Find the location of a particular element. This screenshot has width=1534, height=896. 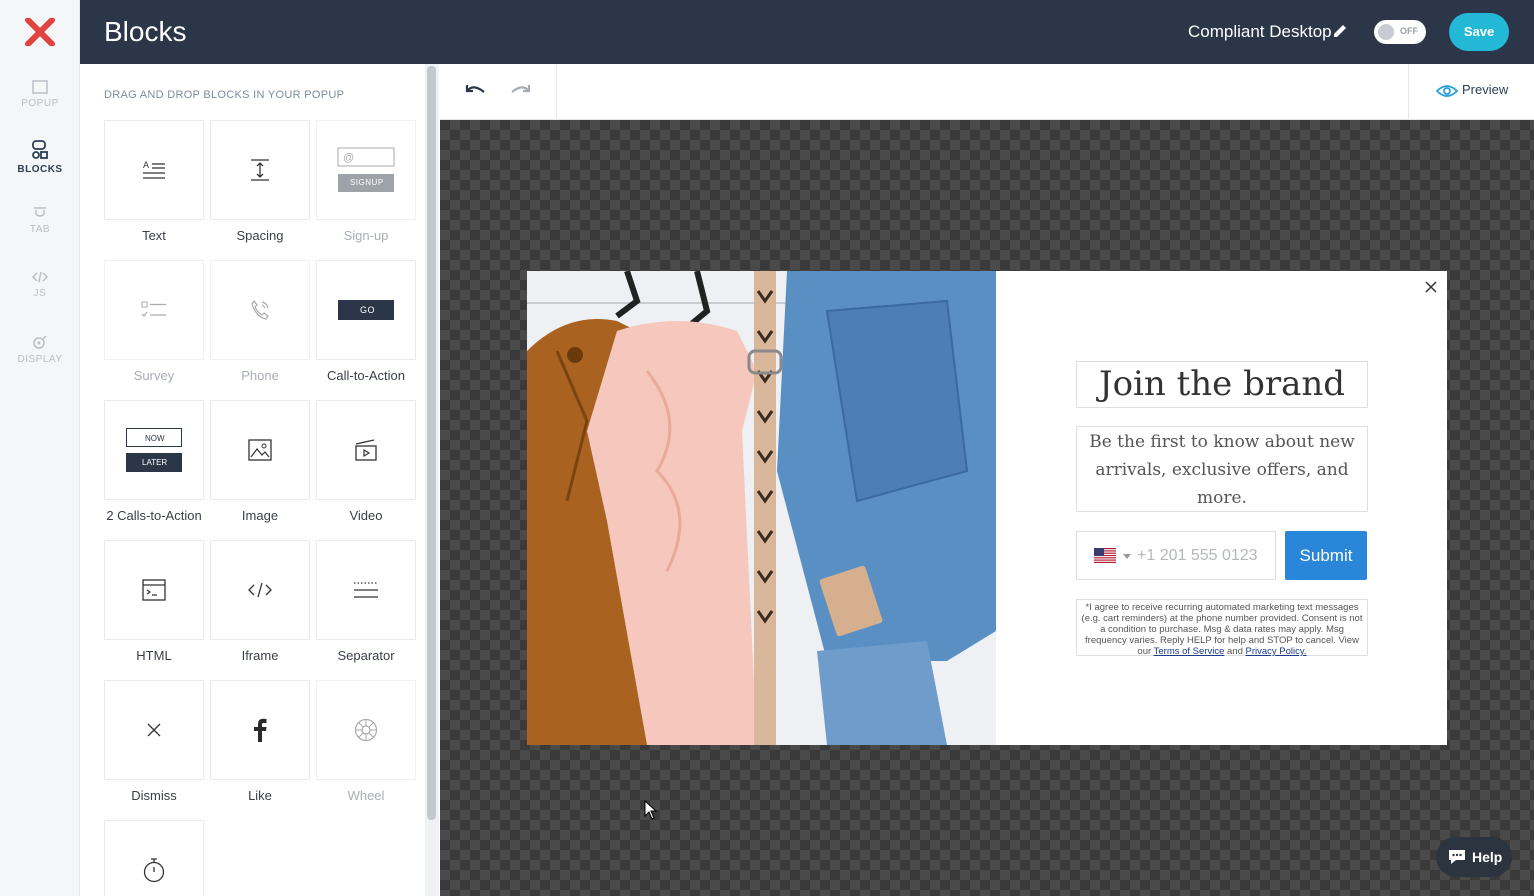

rail-item-popup: POPUP is located at coordinates (40, 94).